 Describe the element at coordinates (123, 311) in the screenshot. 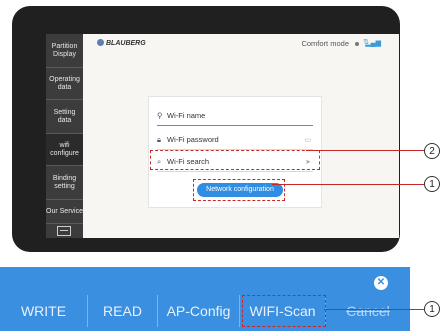

I see `read-button: READ` at that location.